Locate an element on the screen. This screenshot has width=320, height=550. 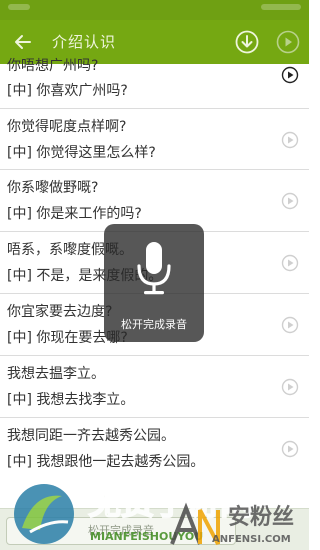
arrow-left-icon is located at coordinates (23, 42).